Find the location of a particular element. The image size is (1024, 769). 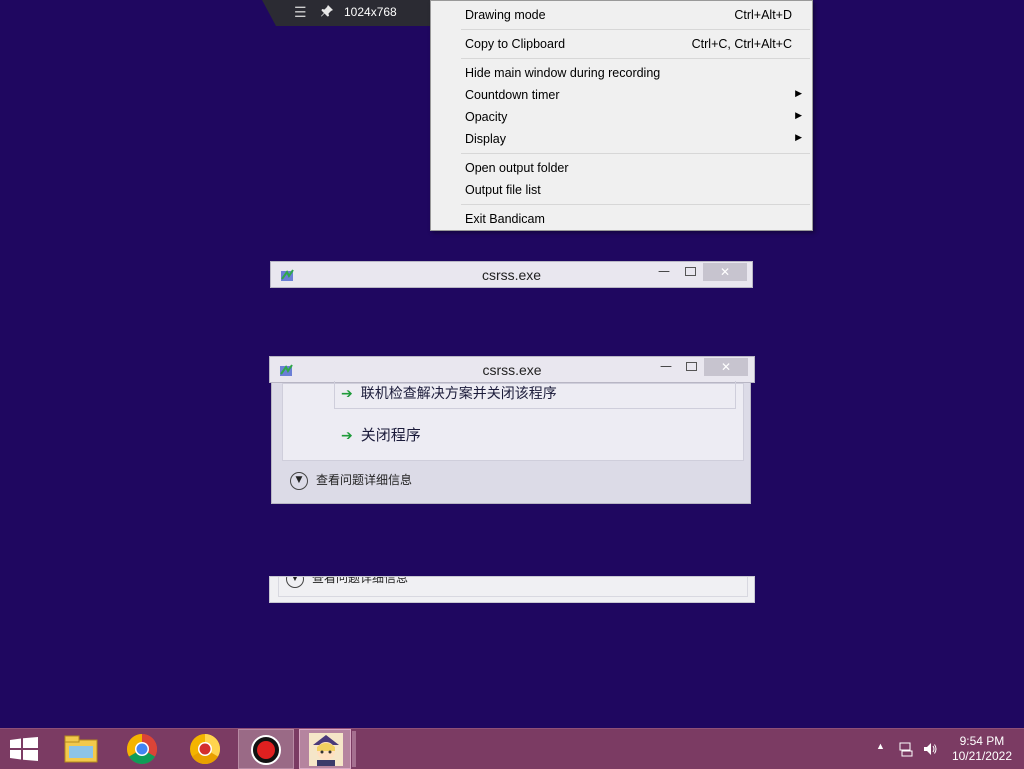

menu-item-opacity: Opacity ▶ is located at coordinates (621, 117).